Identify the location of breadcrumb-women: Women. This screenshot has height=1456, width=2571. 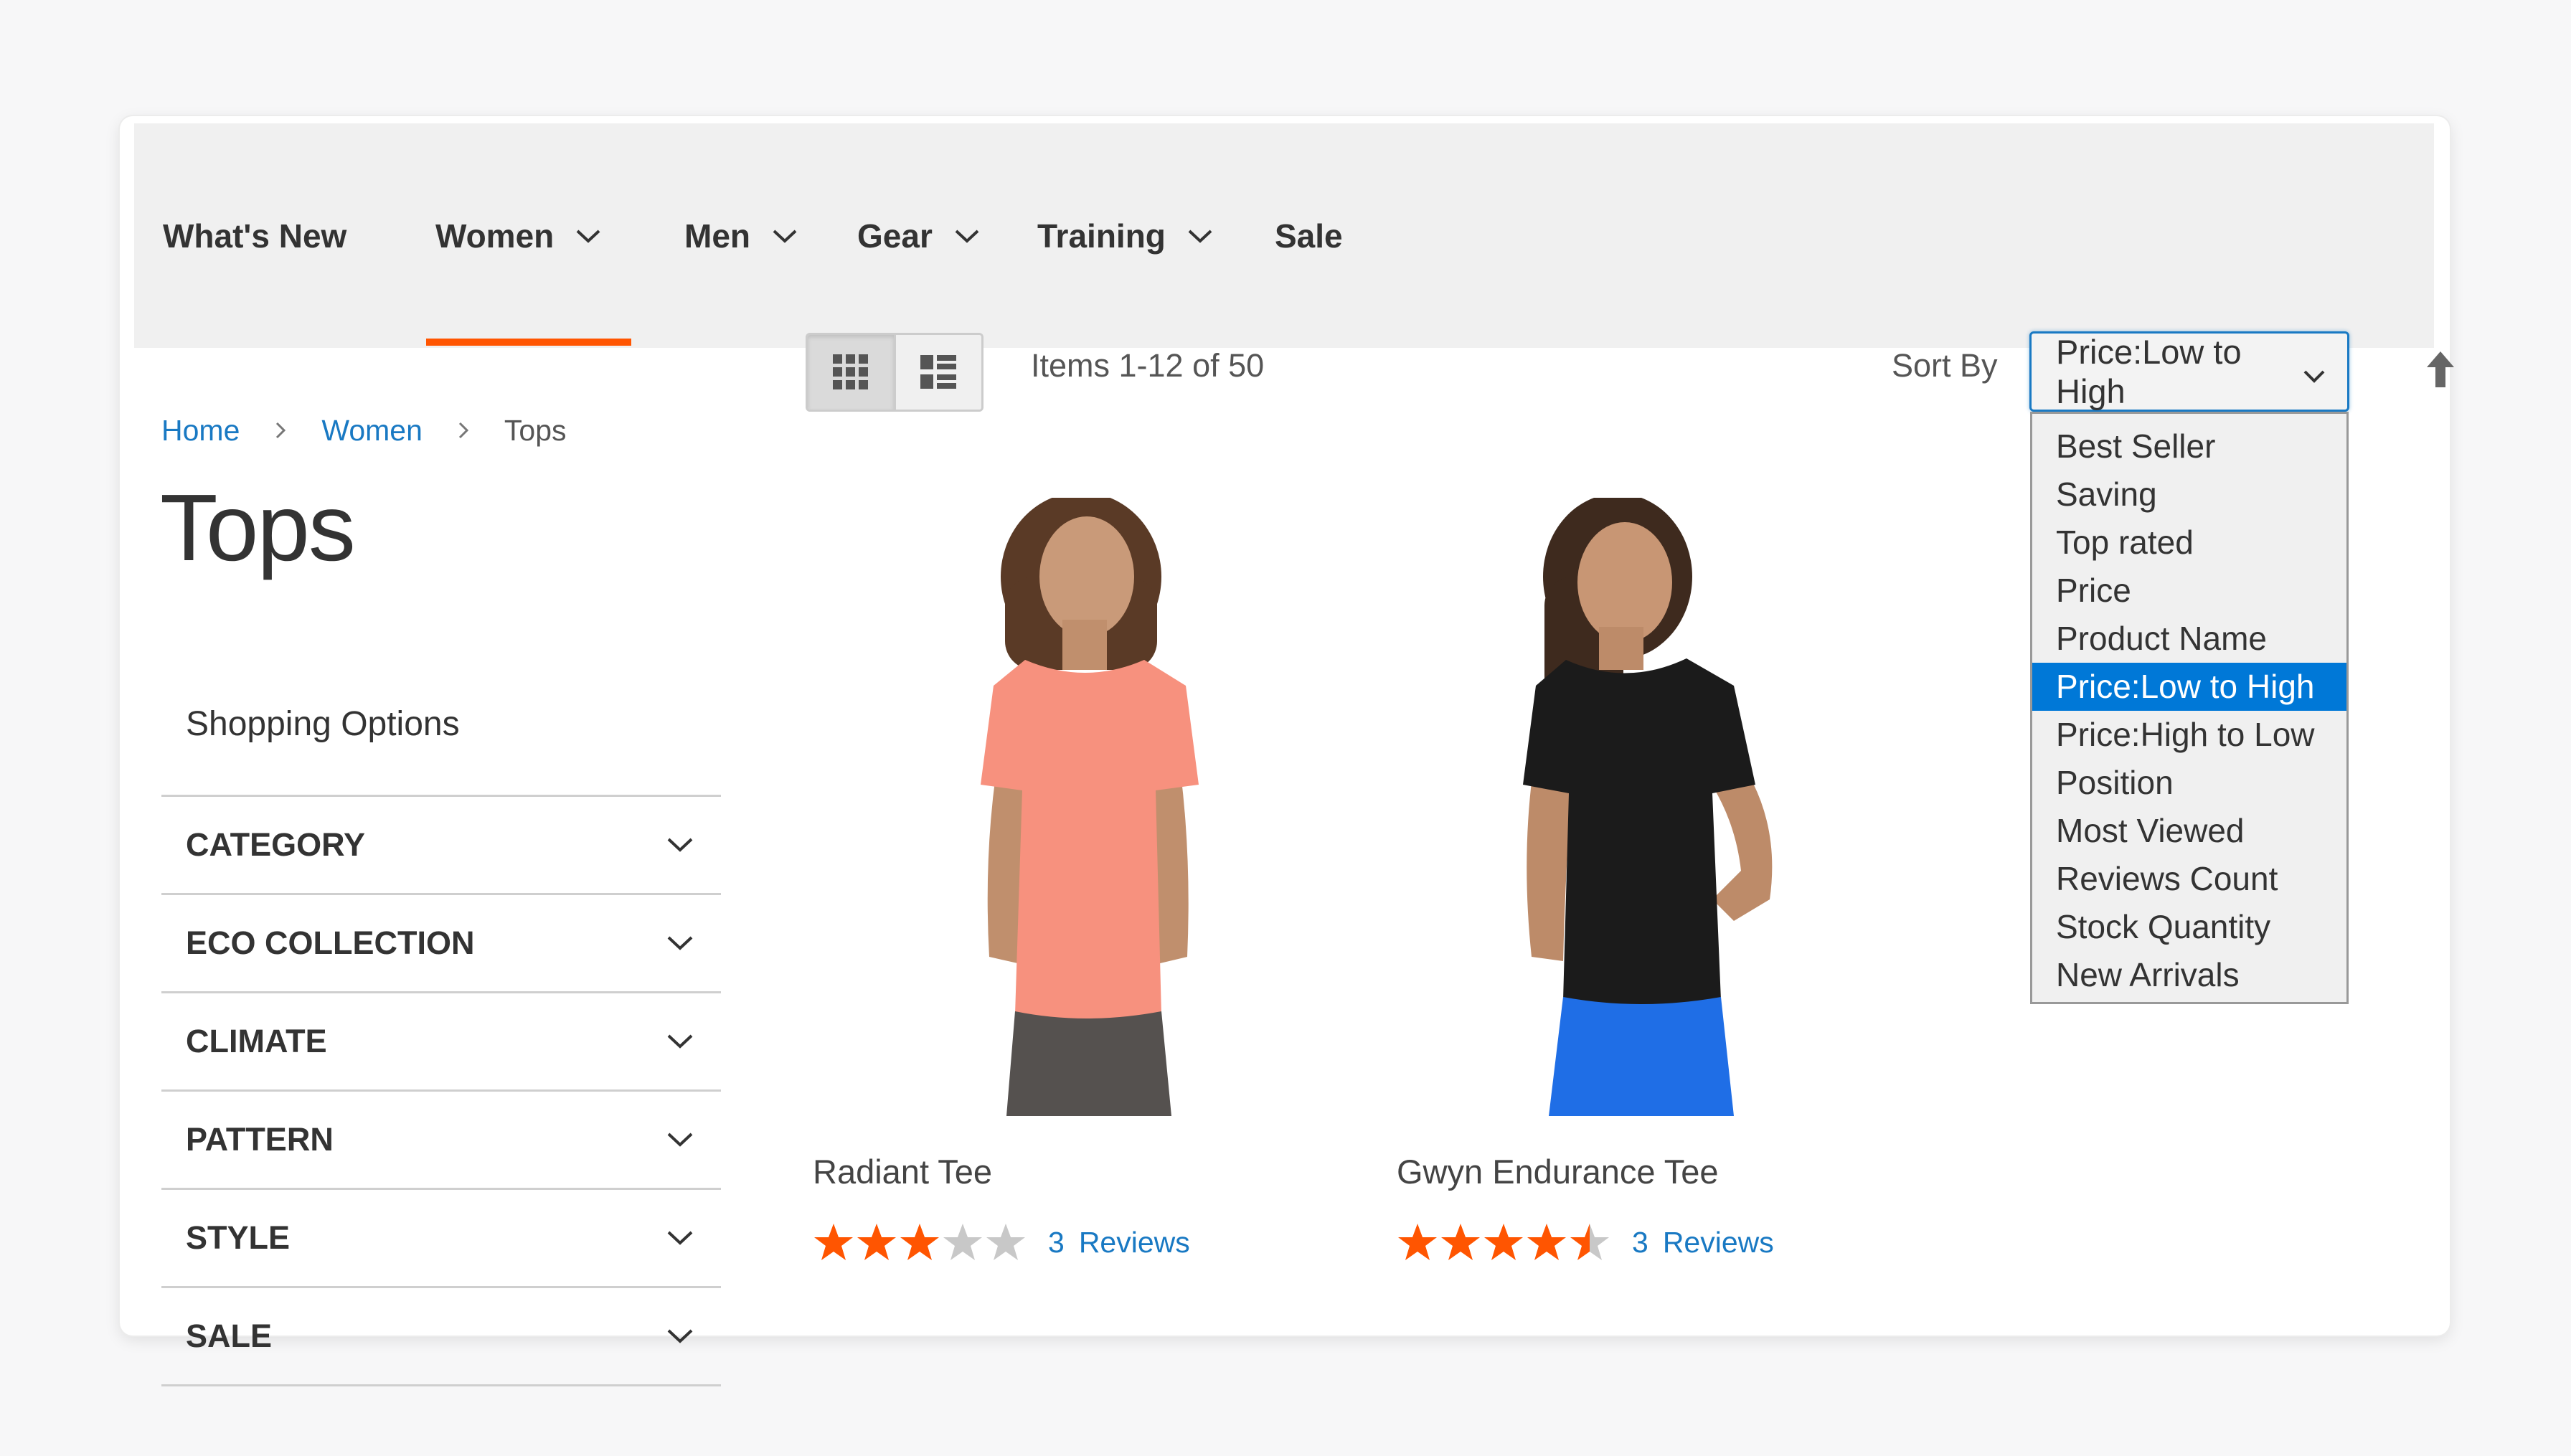
(372, 431).